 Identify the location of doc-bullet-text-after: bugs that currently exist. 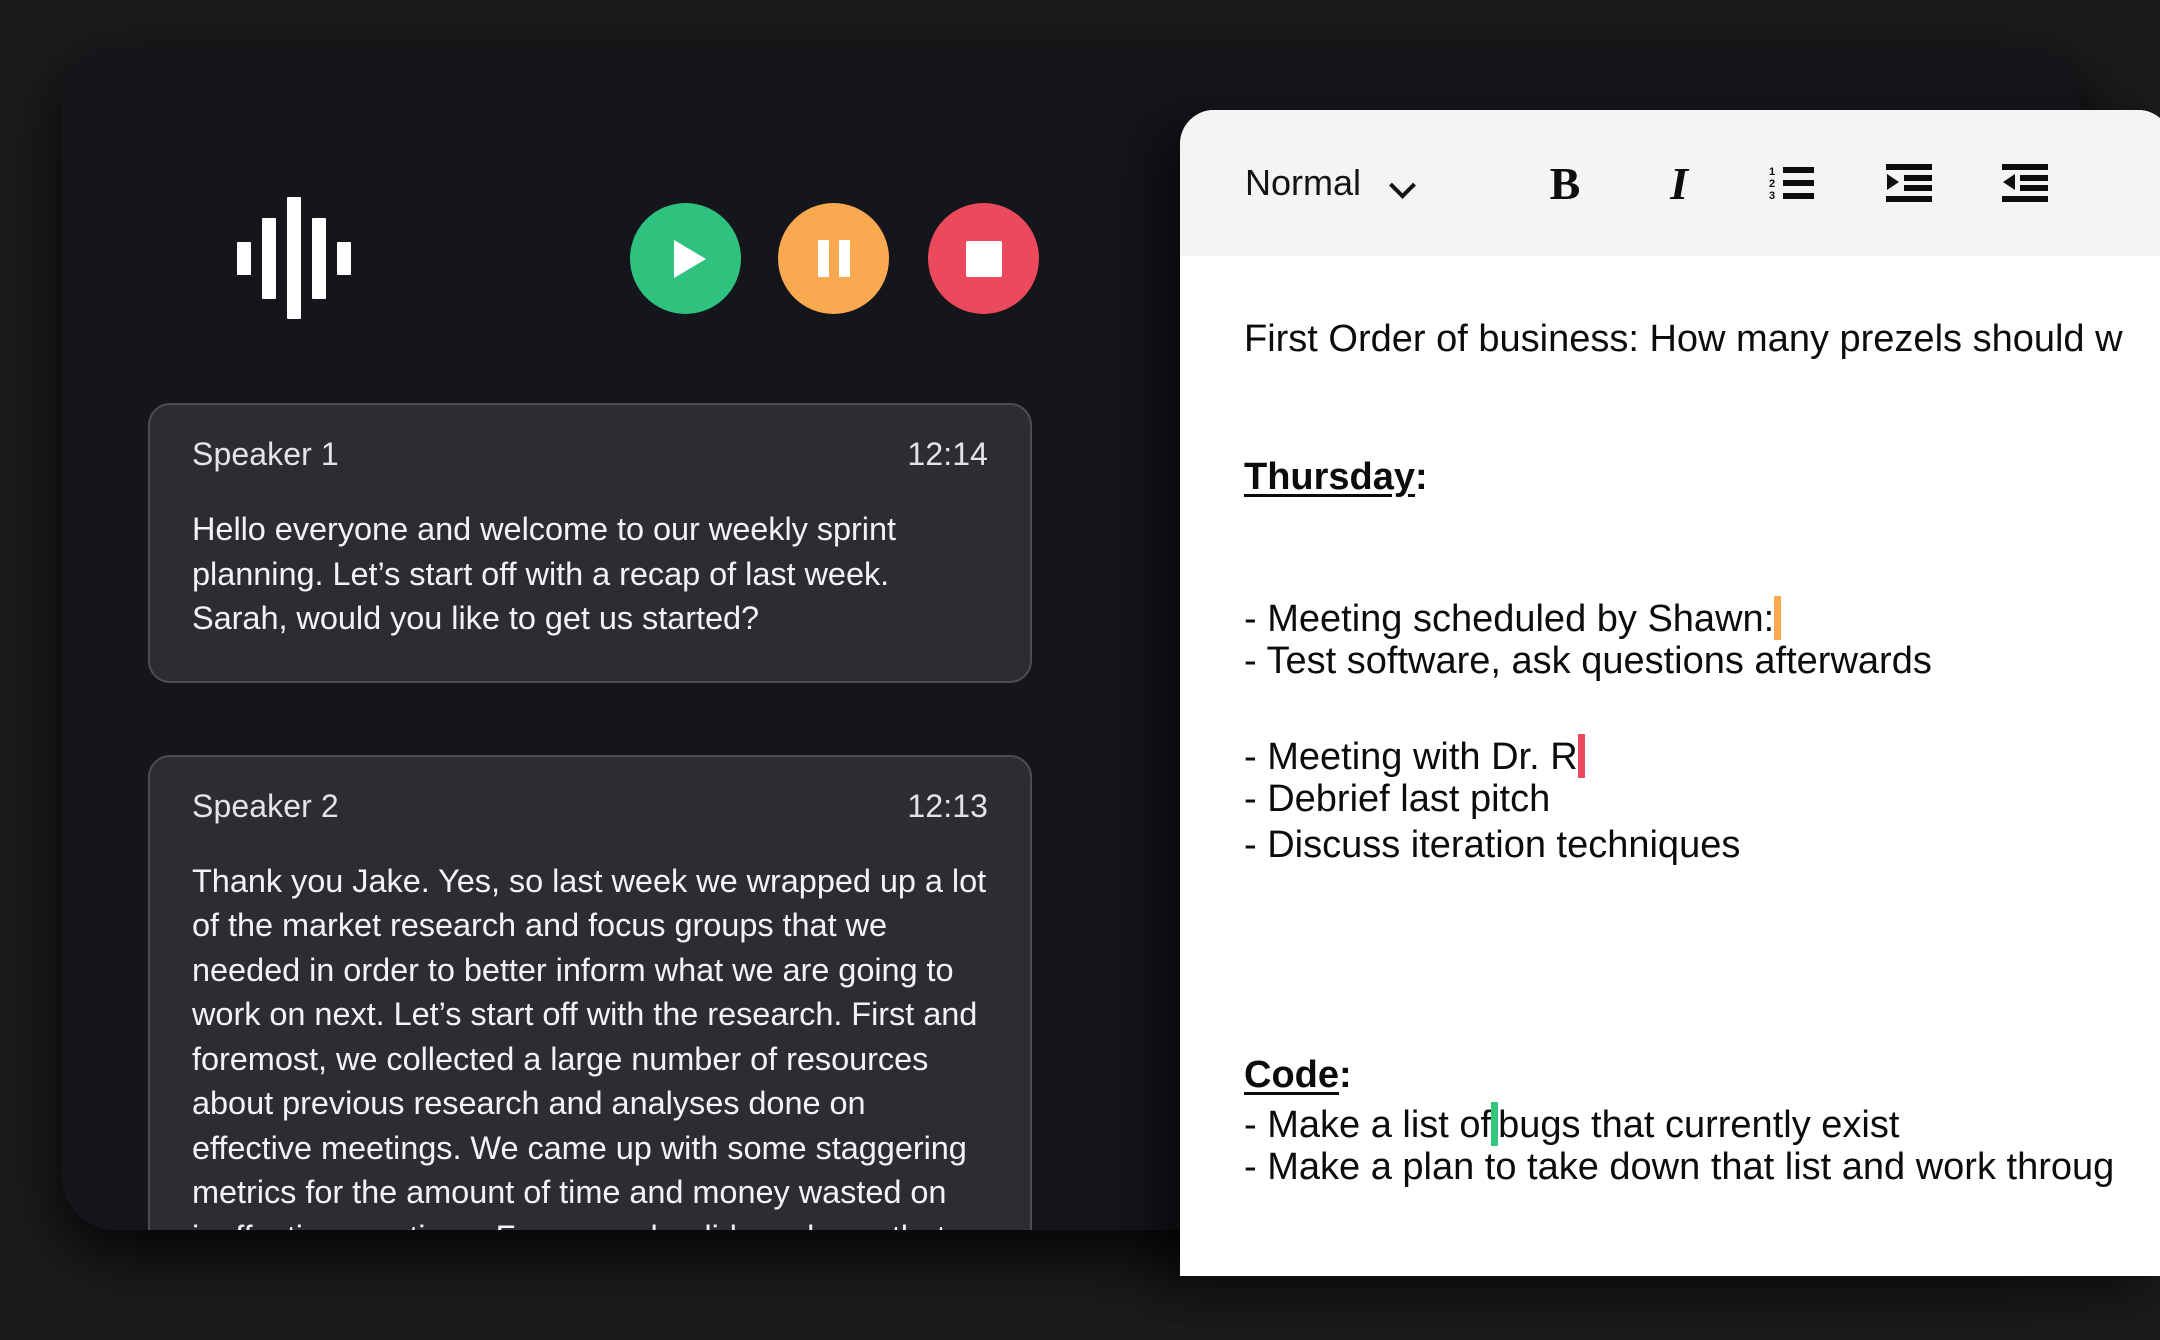
(1699, 1125).